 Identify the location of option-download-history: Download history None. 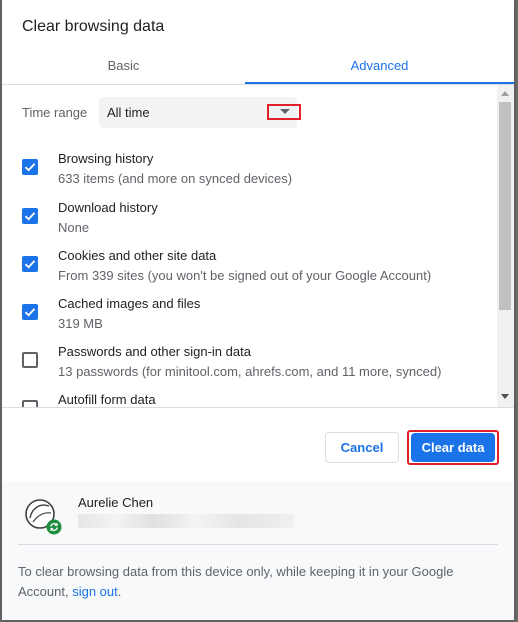
(249, 223).